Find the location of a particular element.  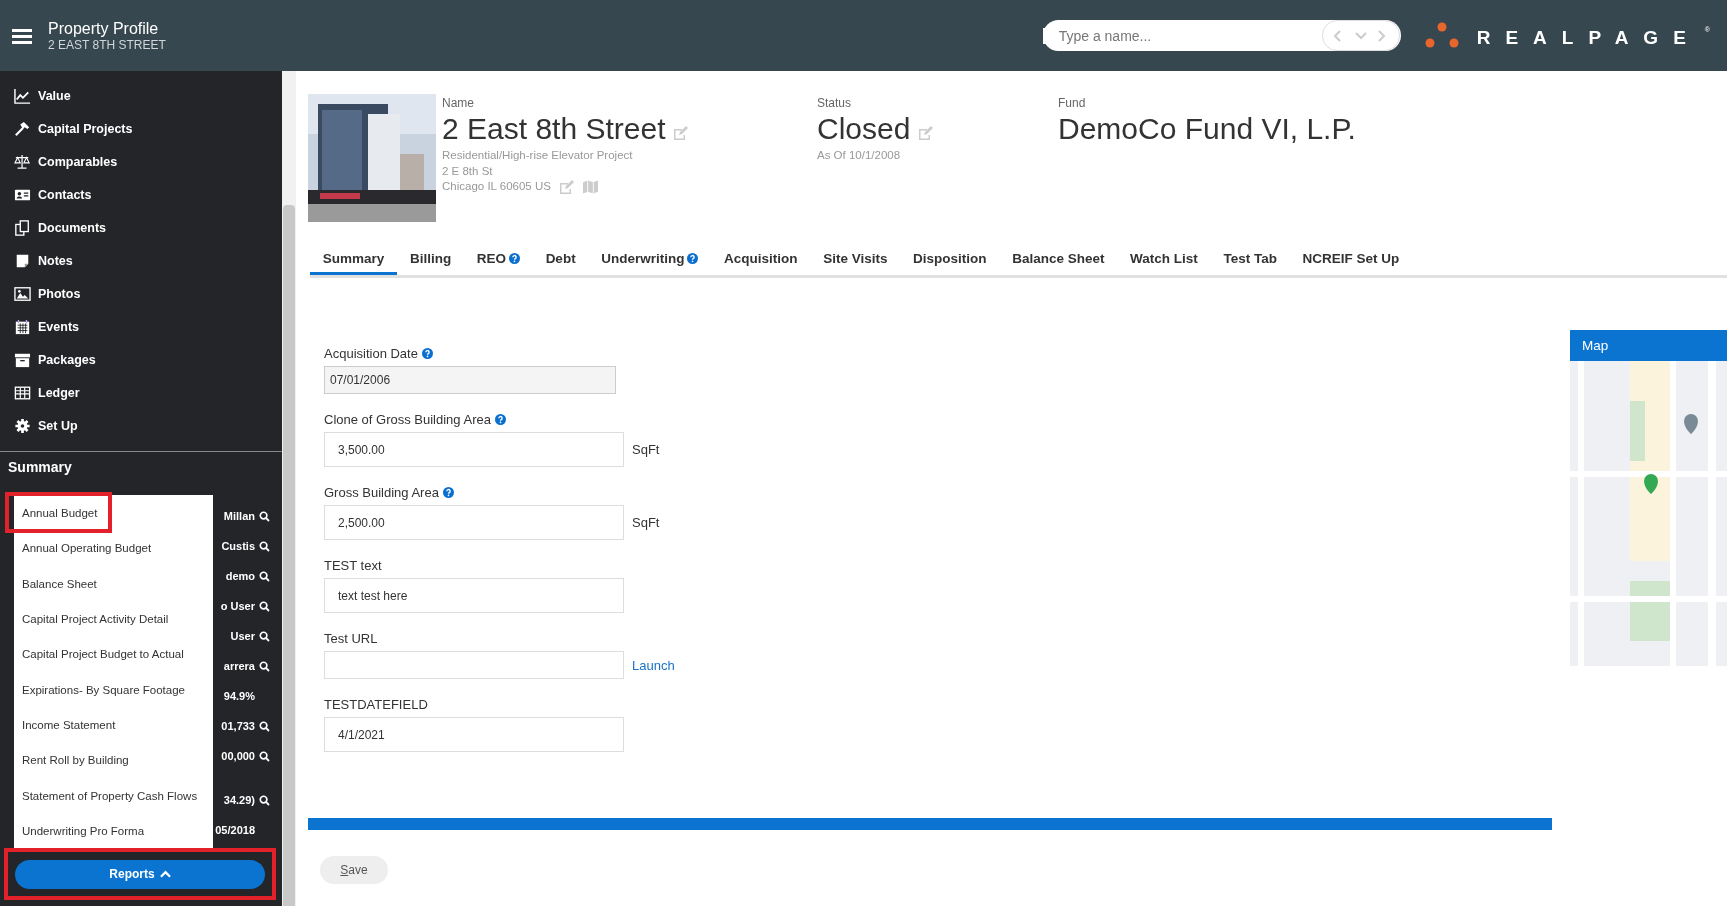

sidebar-item: Notes is located at coordinates (141, 261).